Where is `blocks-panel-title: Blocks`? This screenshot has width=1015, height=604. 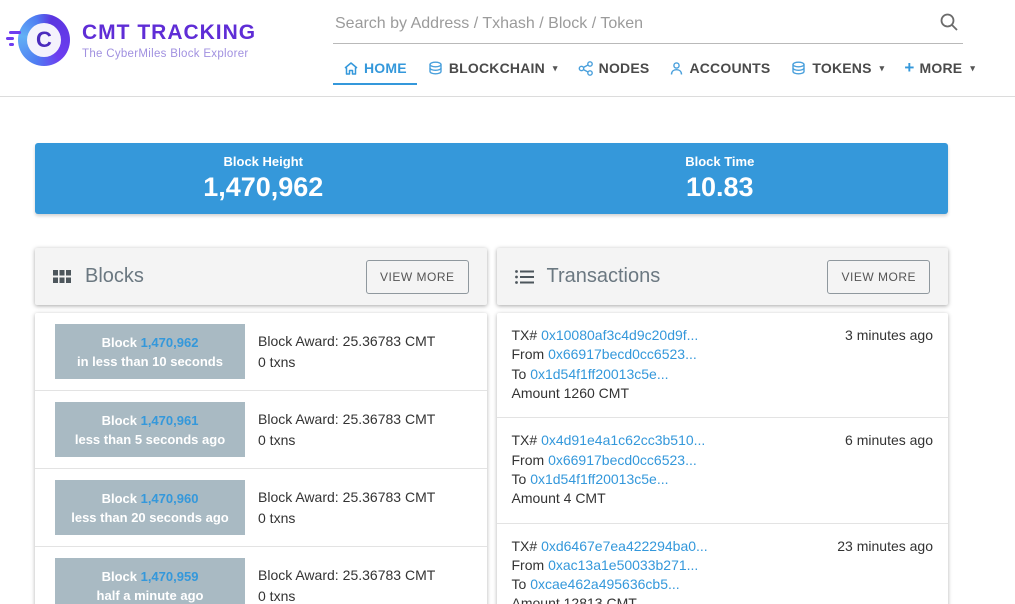
blocks-panel-title: Blocks is located at coordinates (114, 276).